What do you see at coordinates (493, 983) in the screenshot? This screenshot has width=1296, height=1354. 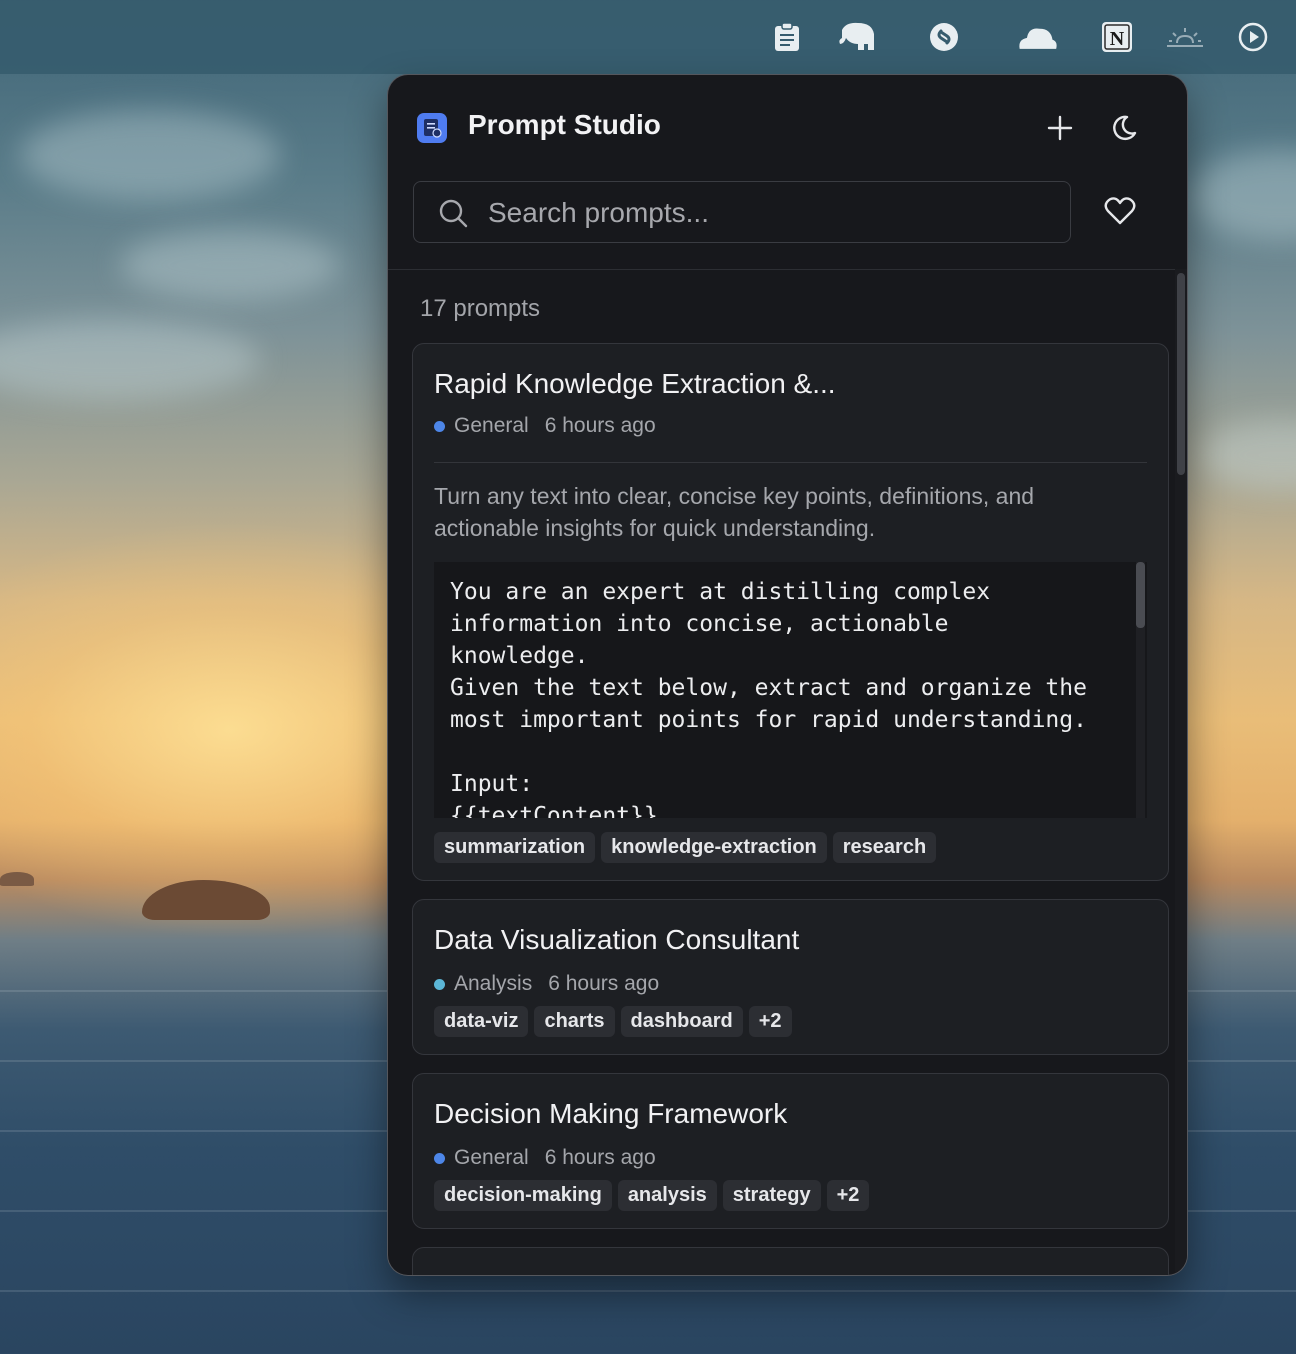 I see `category-label: Analysis` at bounding box center [493, 983].